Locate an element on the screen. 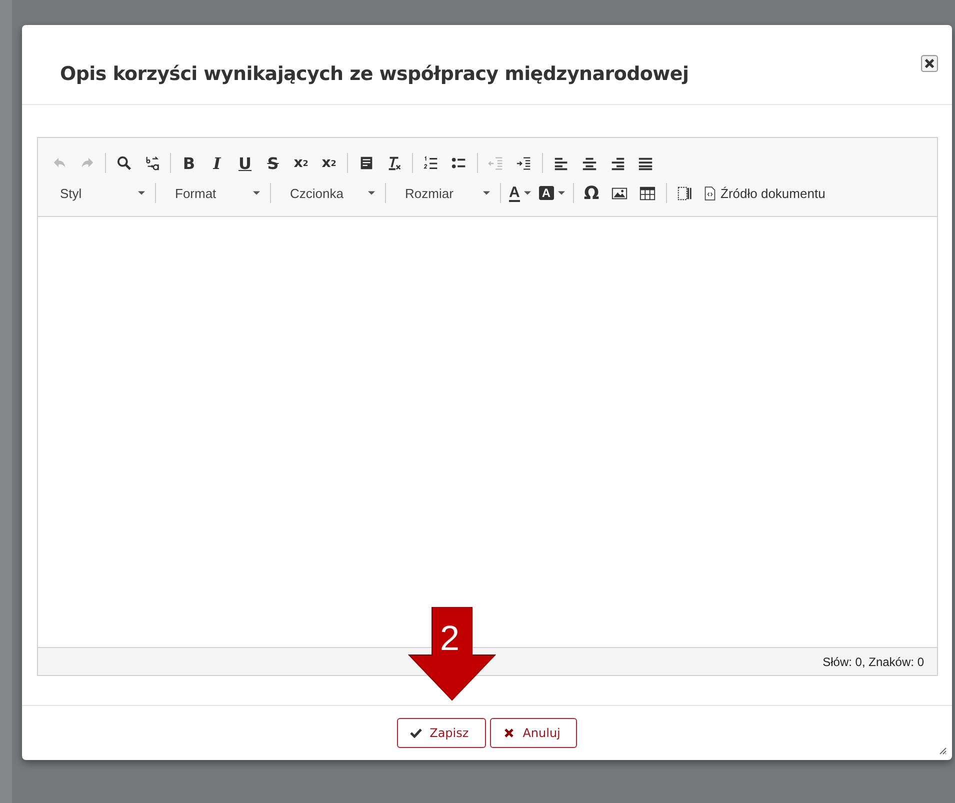 The width and height of the screenshot is (955, 803). dropdown-select: Czcionka is located at coordinates (328, 193).